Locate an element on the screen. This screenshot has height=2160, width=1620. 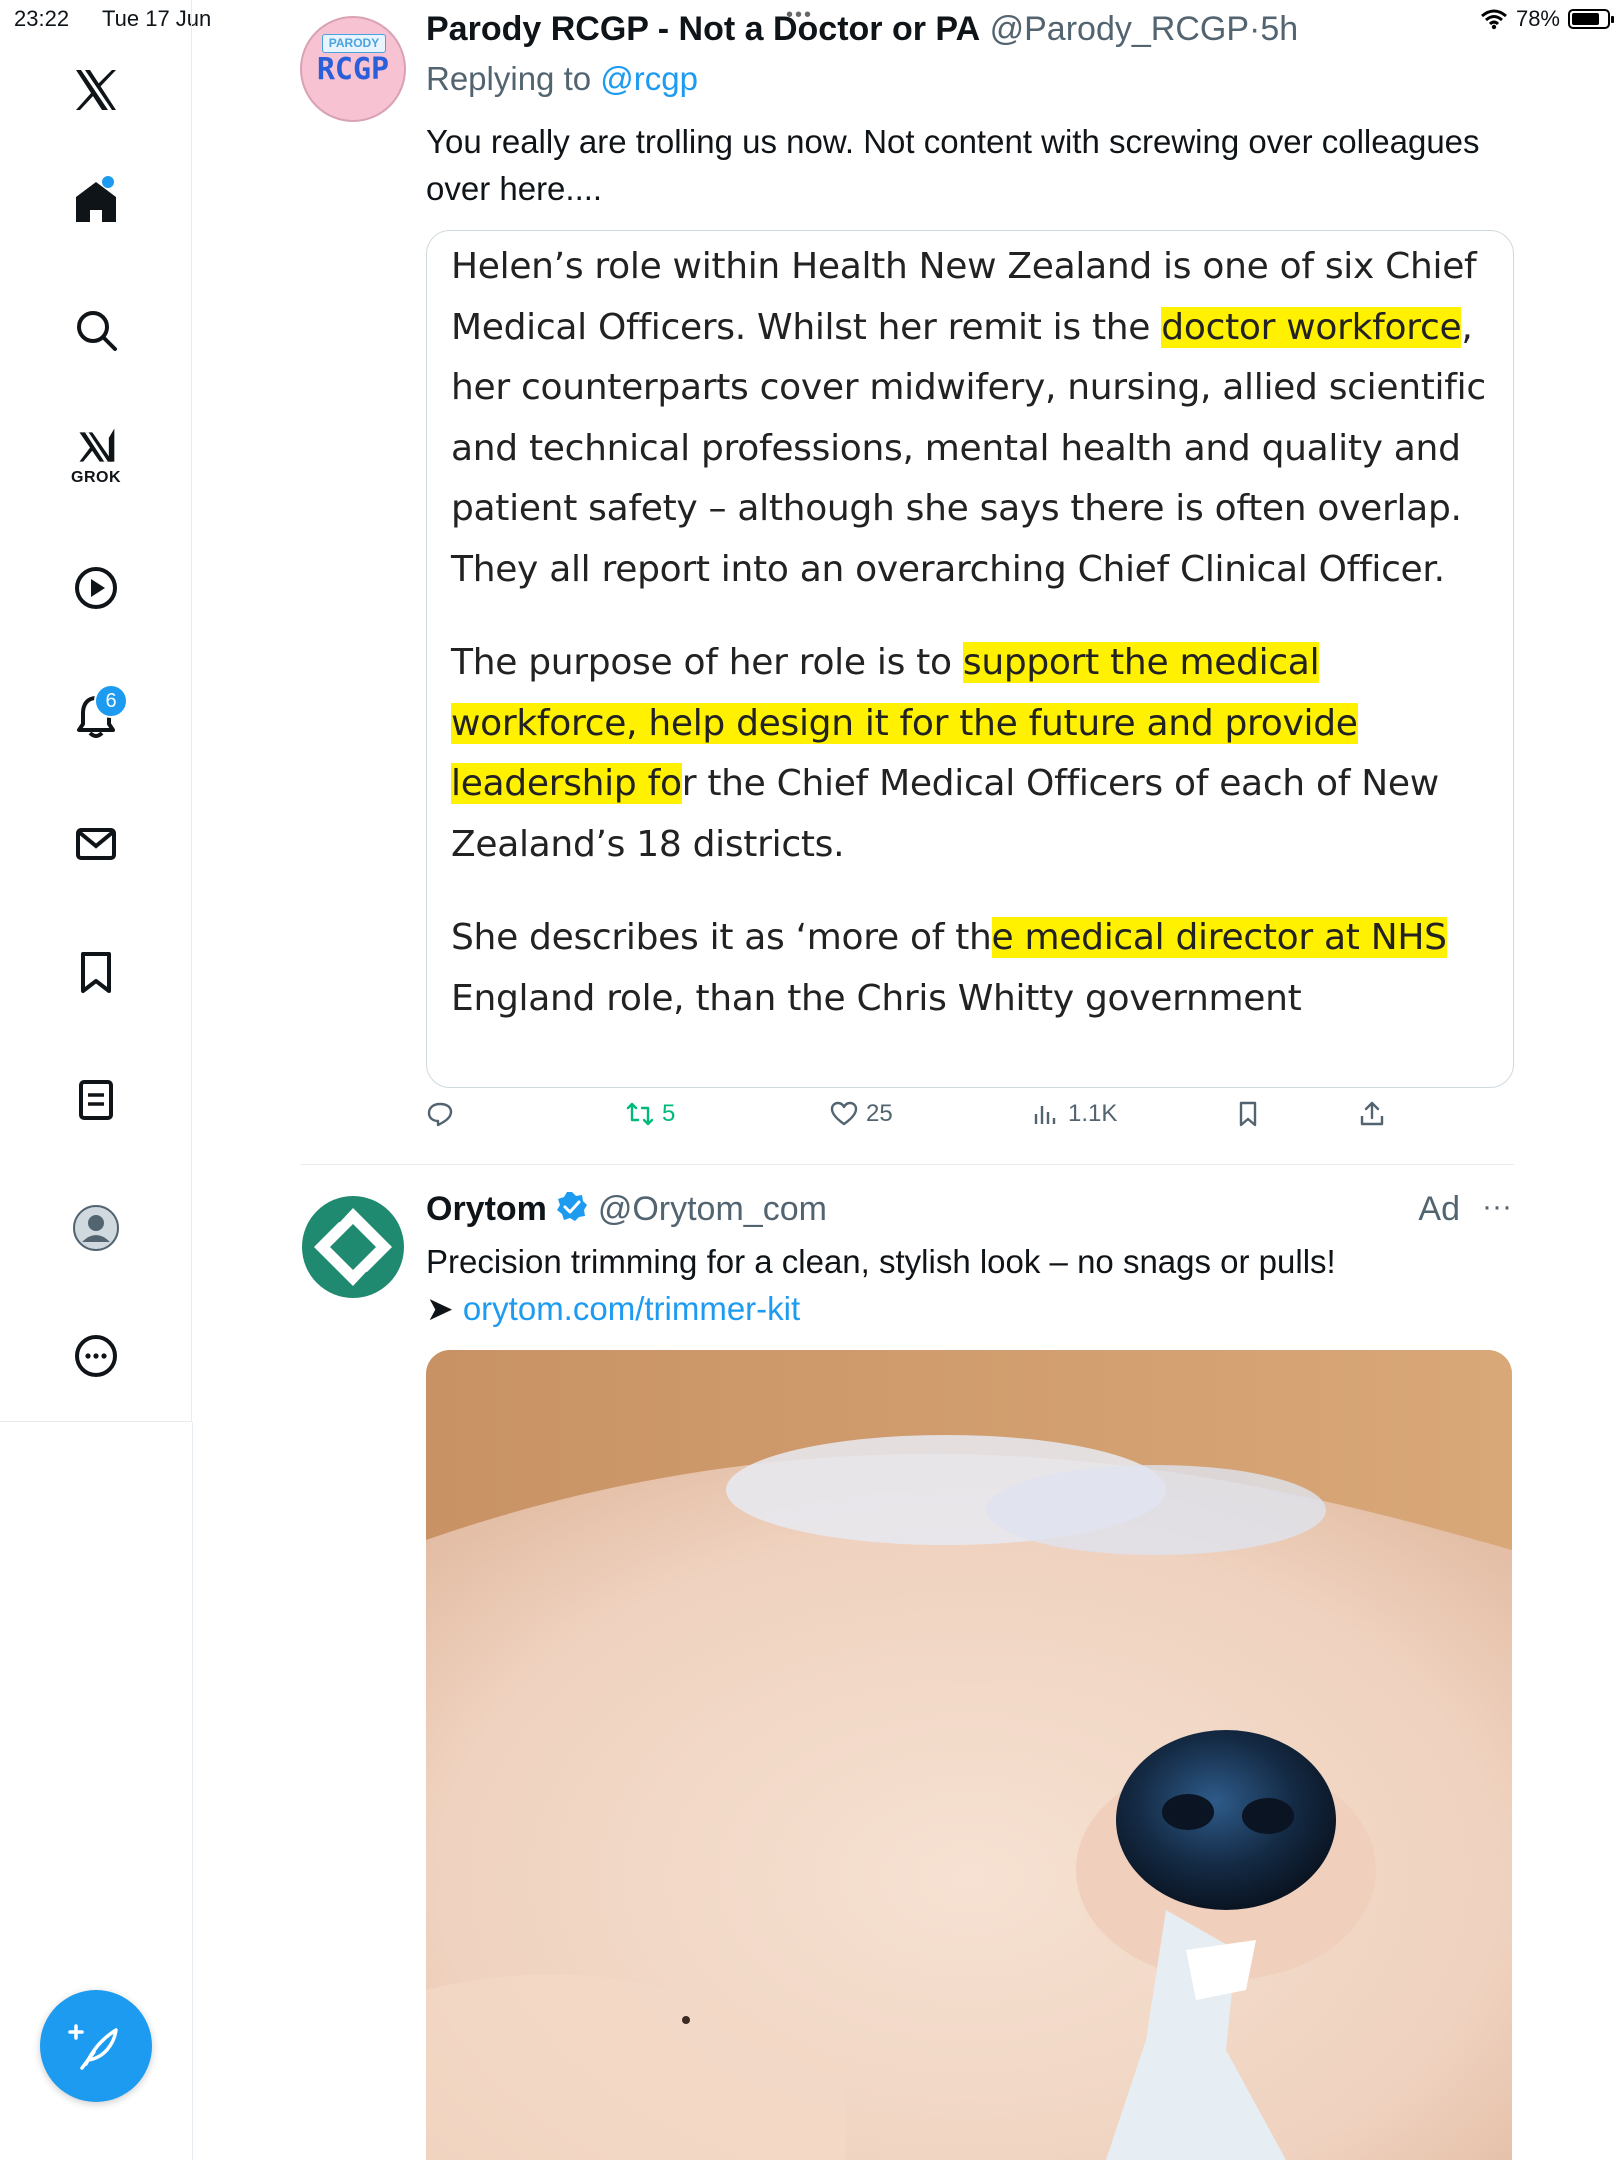
status-right: 78% is located at coordinates (1547, 19).